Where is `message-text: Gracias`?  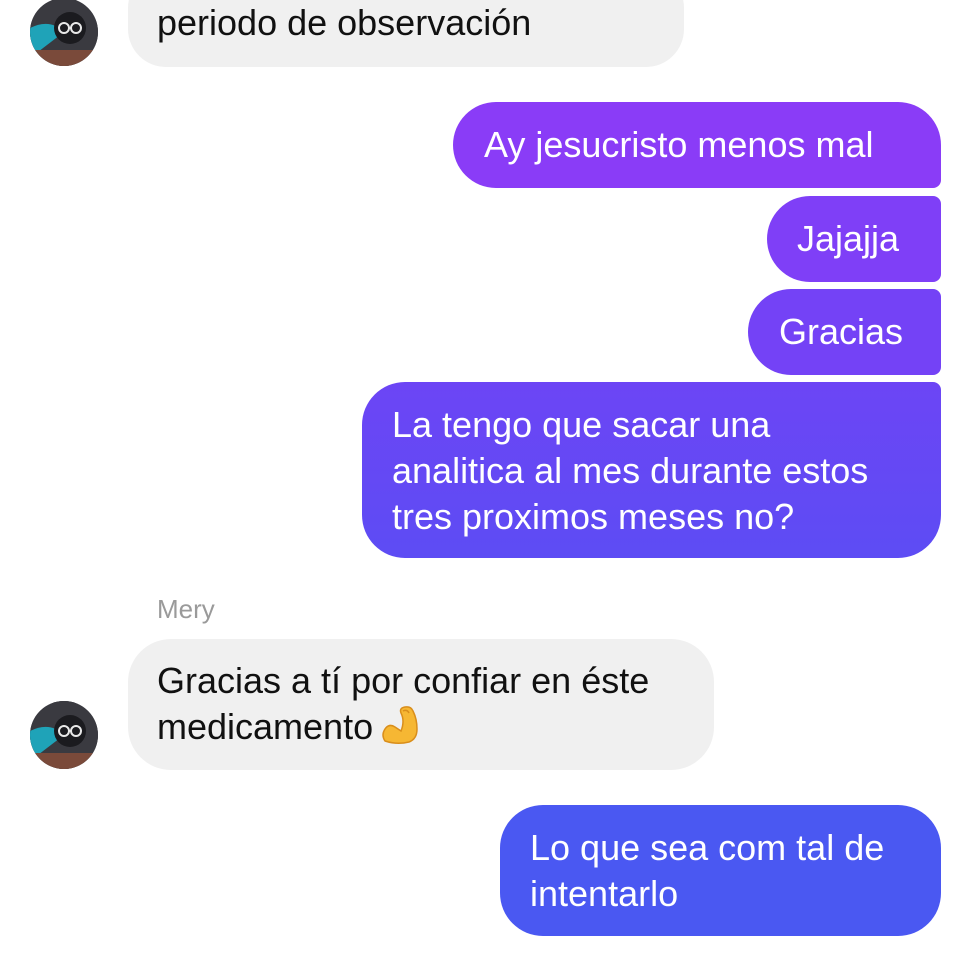 message-text: Gracias is located at coordinates (841, 331).